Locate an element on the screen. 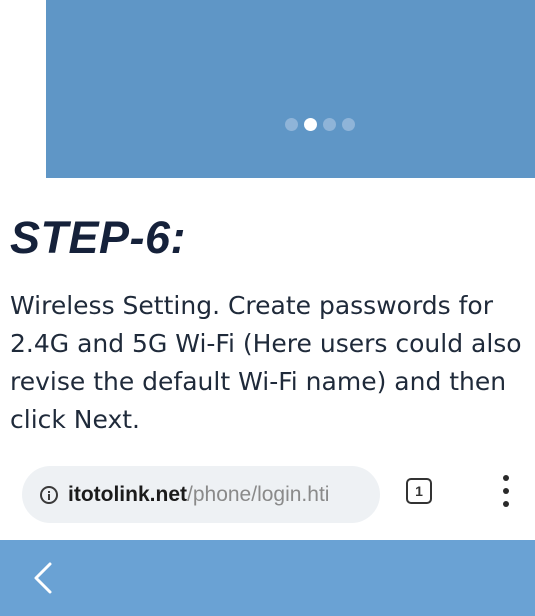 This screenshot has height=616, width=535. app-header is located at coordinates (267, 578).